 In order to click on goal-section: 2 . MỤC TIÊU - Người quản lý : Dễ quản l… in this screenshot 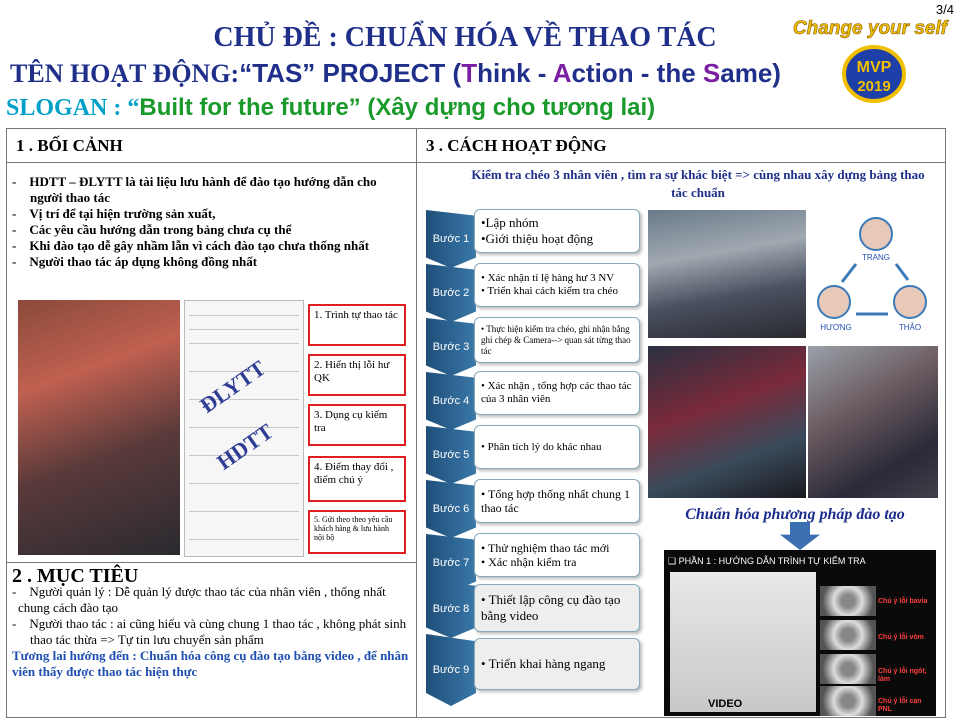, I will do `click(211, 622)`.